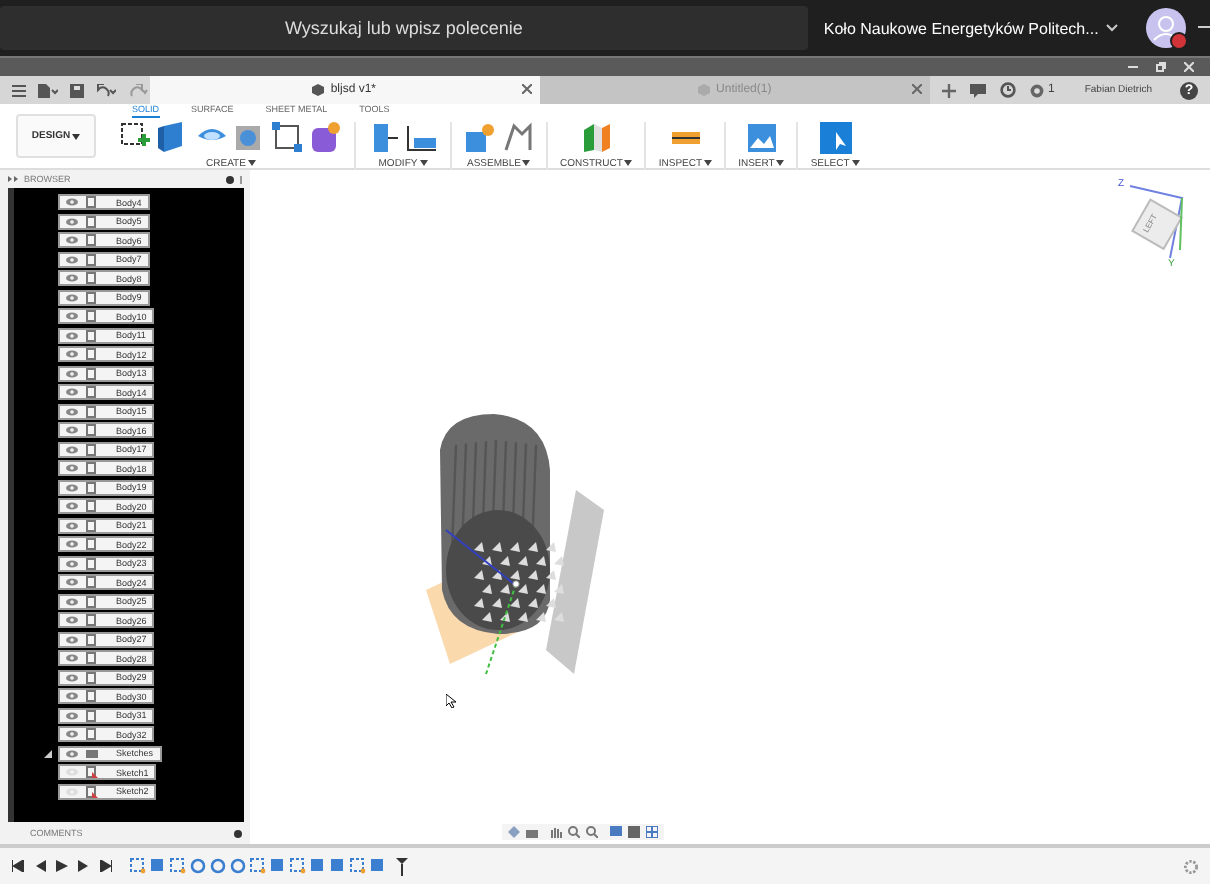 The height and width of the screenshot is (884, 1210). I want to click on zoom-icon, so click(592, 832).